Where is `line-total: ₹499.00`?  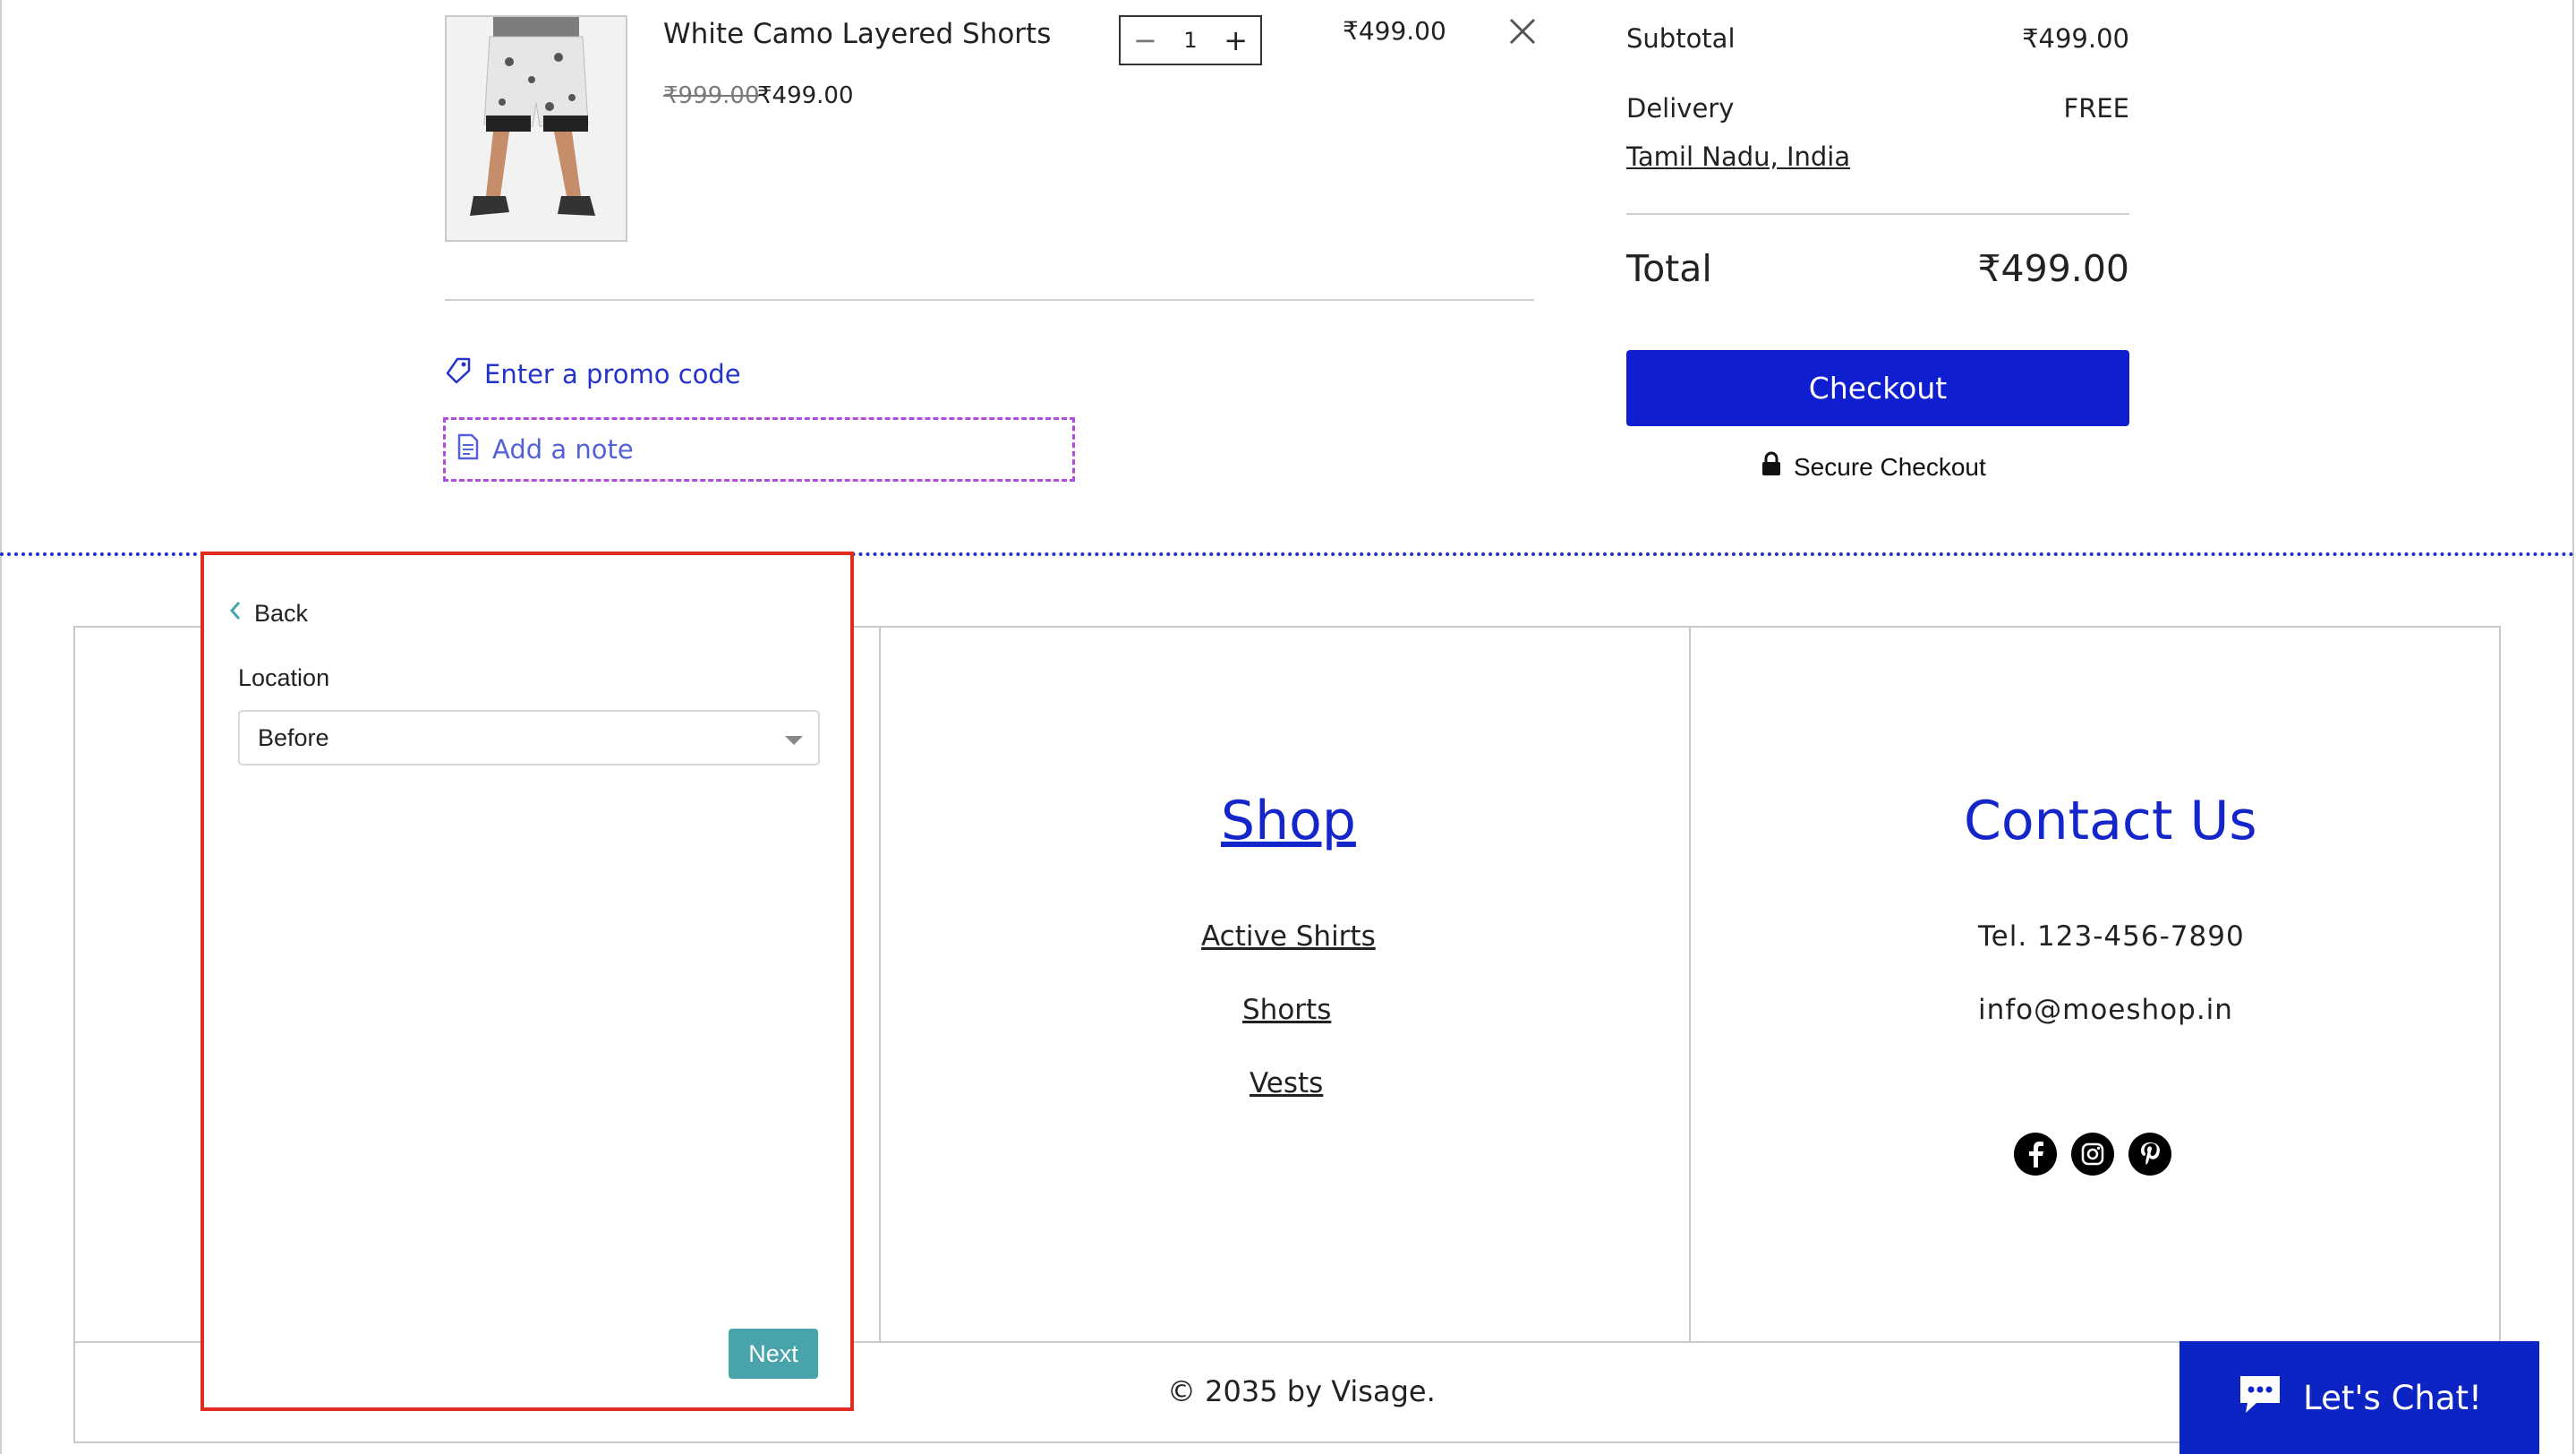 line-total: ₹499.00 is located at coordinates (1394, 31).